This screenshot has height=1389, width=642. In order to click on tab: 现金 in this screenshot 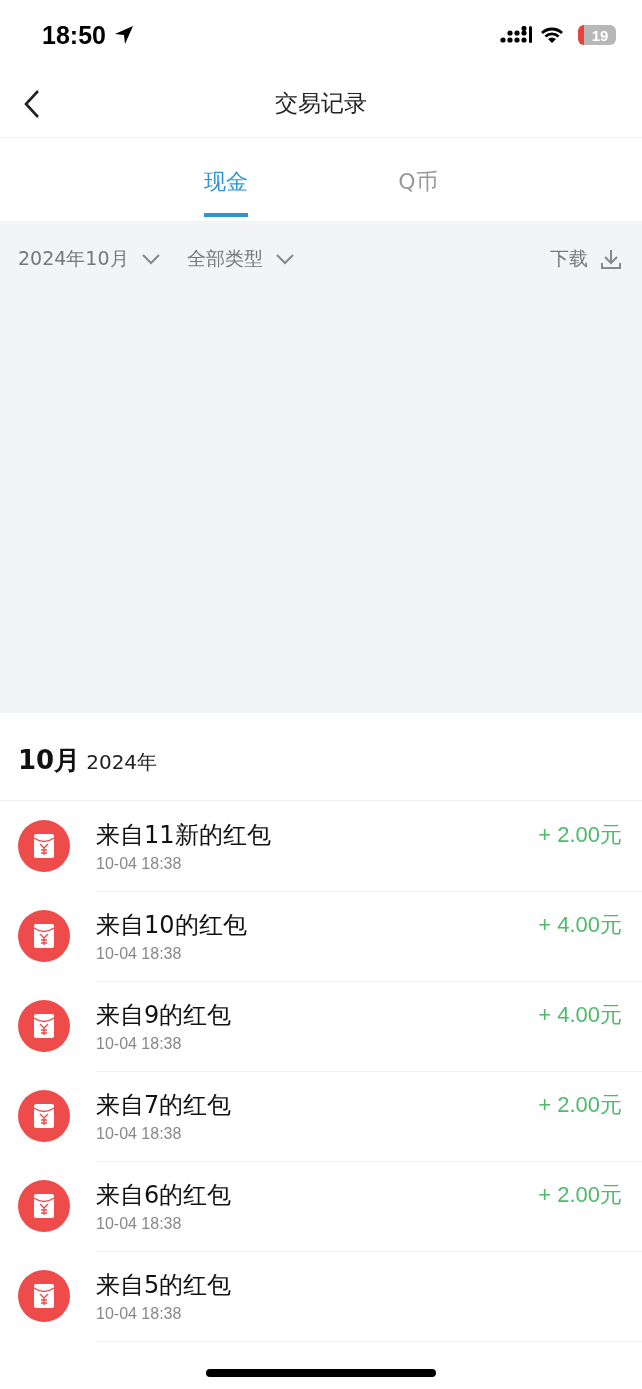, I will do `click(226, 183)`.